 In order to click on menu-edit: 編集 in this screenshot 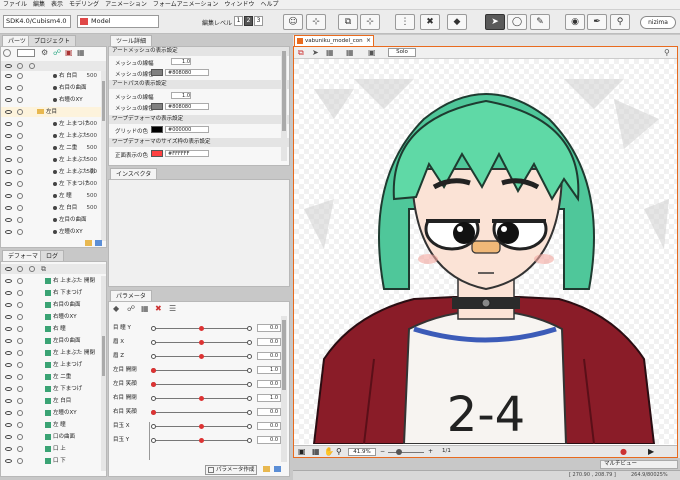, I will do `click(39, 5)`.